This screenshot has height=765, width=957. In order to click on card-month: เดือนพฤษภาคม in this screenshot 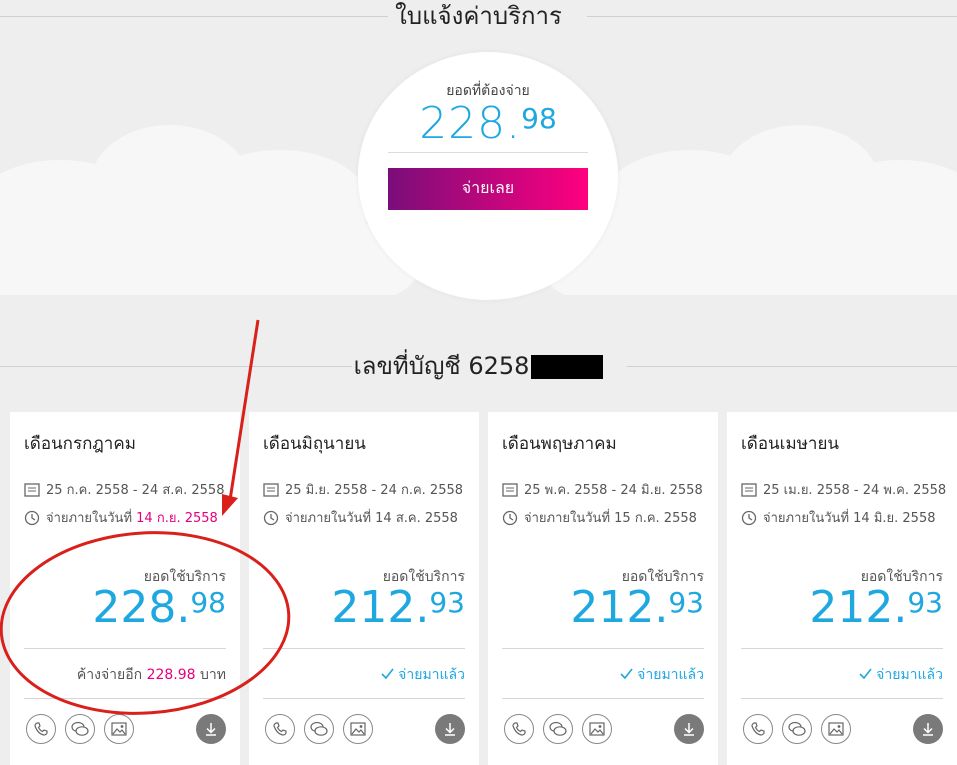, I will do `click(559, 444)`.